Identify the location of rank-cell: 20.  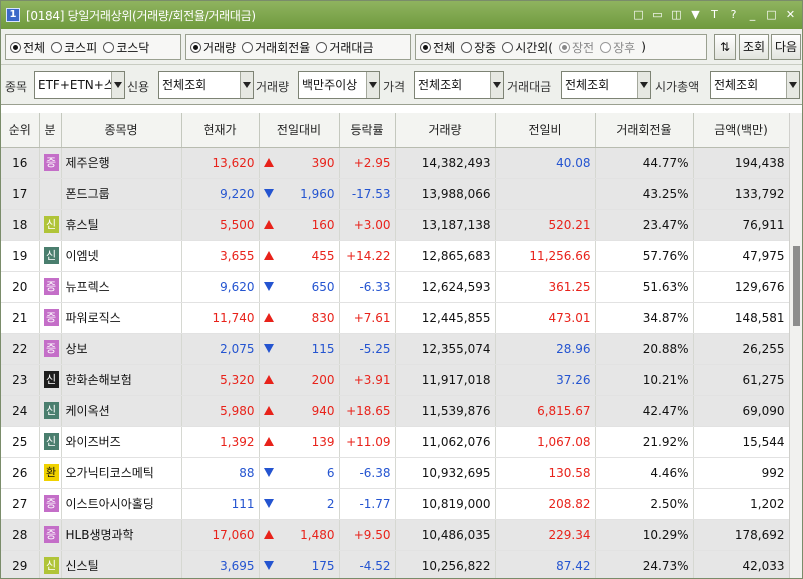
(20, 287).